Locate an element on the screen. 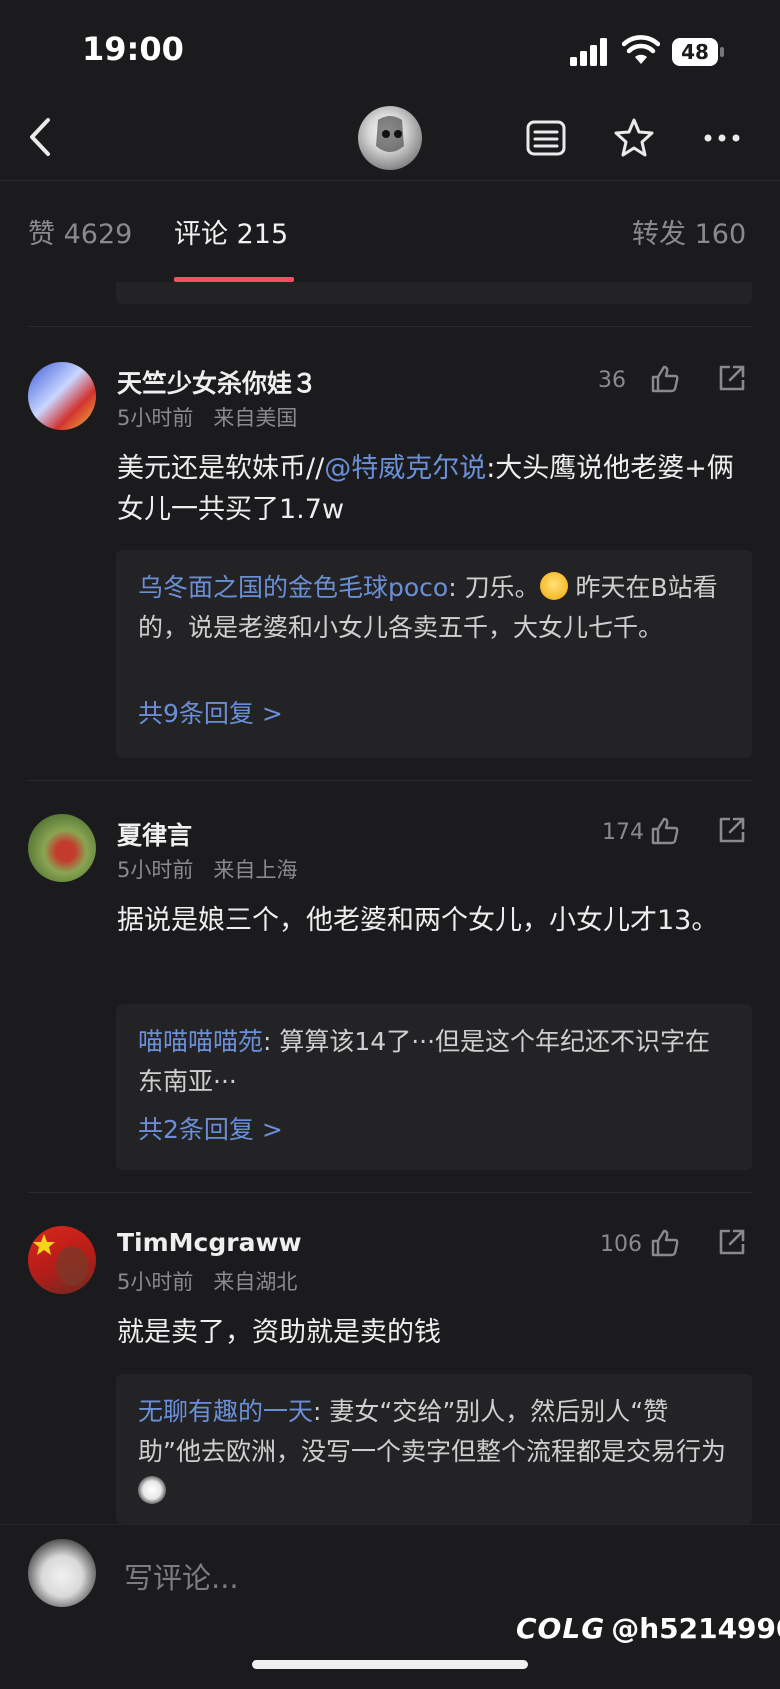 Image resolution: width=780 pixels, height=1689 pixels. home-indicator is located at coordinates (390, 1664).